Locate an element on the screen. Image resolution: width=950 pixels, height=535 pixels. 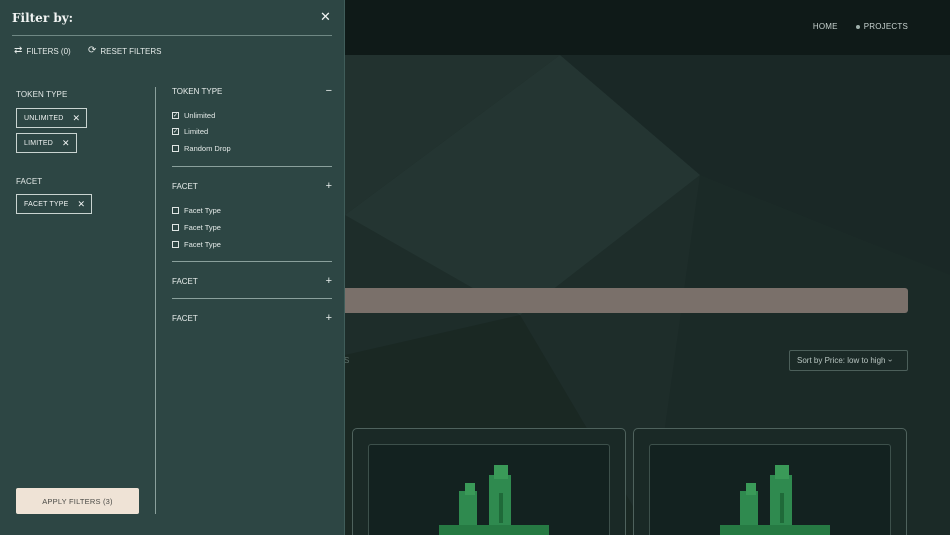
option-limited: ✓ Limited is located at coordinates (190, 131).